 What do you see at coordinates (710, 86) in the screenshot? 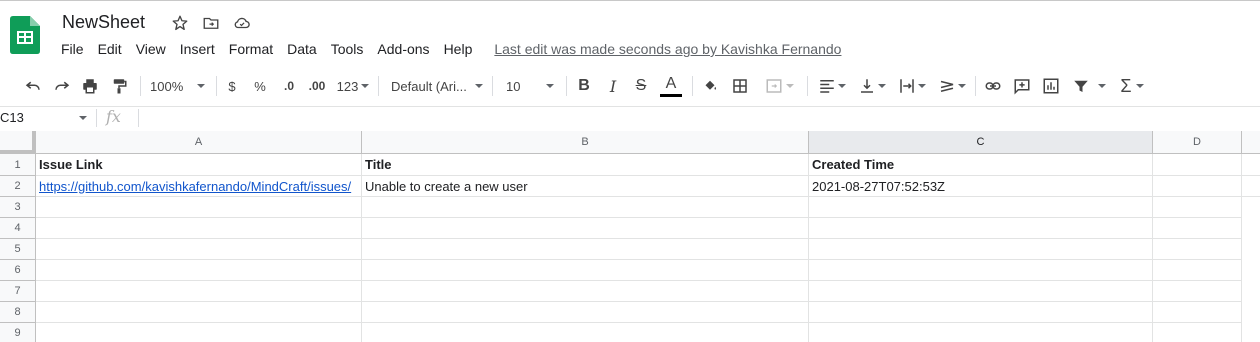
I see `fill-color-icon` at bounding box center [710, 86].